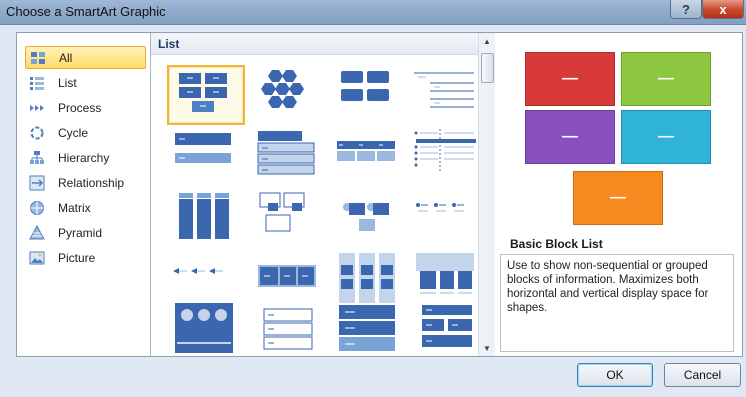  I want to click on vertical-box-list-icon, so click(204, 216).